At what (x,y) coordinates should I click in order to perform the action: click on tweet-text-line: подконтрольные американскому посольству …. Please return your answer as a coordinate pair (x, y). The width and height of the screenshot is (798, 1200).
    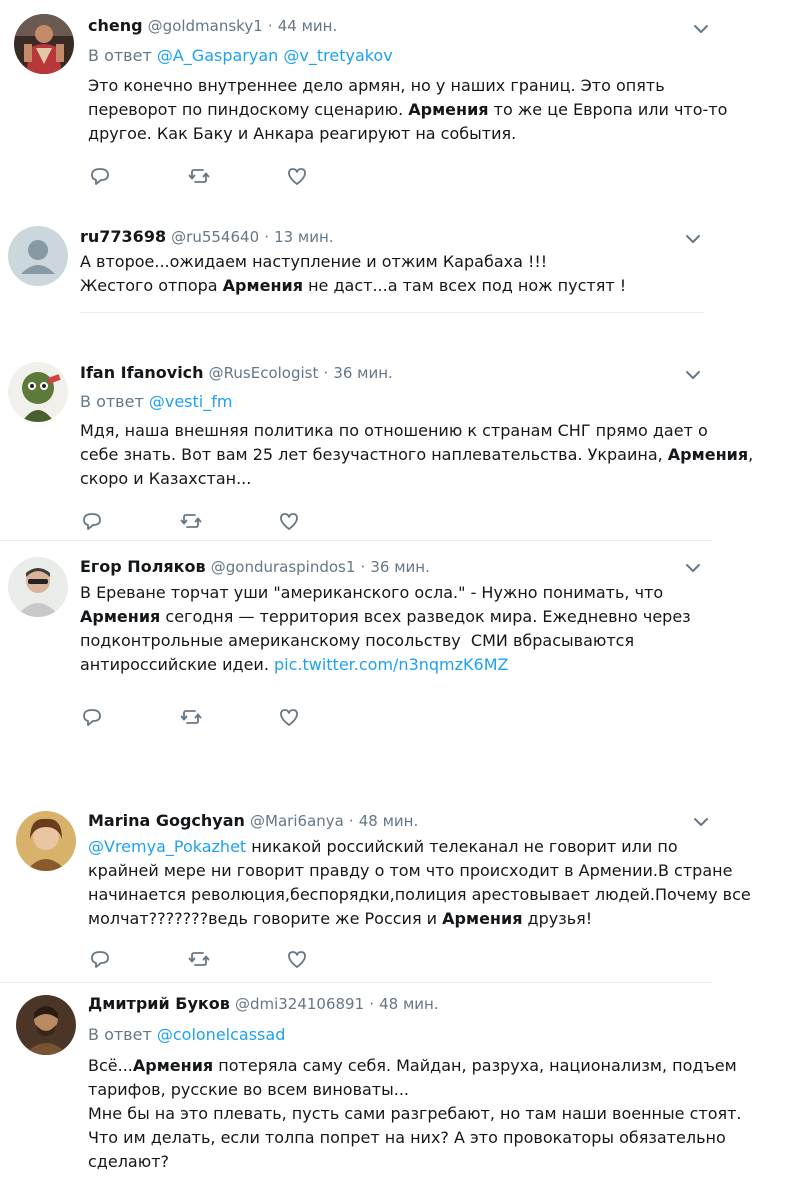
    Looking at the image, I should click on (385, 641).